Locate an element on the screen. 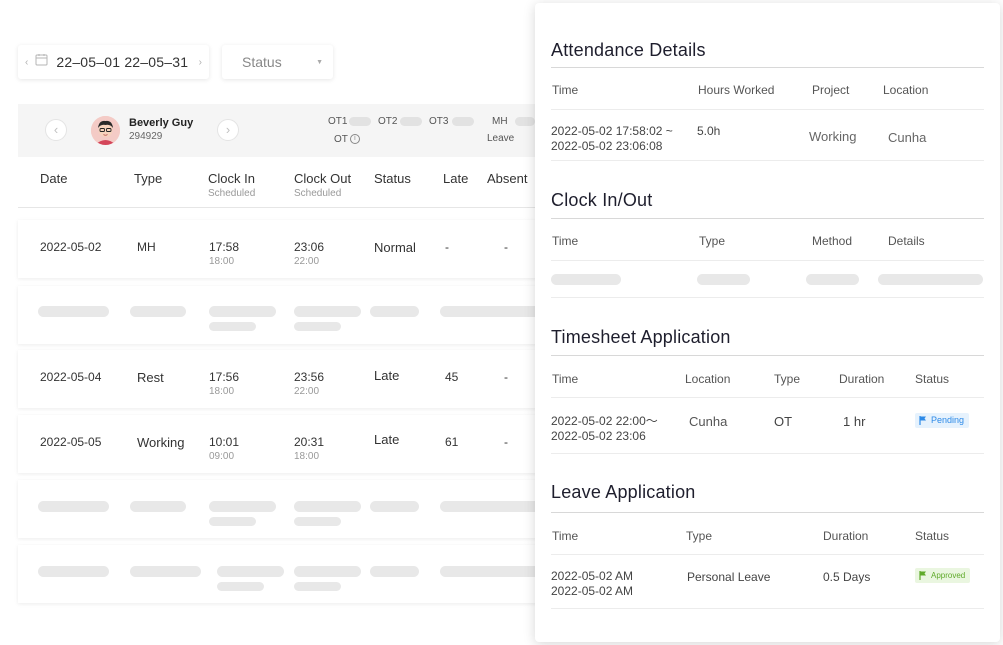 This screenshot has width=1003, height=645. section-title-clock: Clock In/Out is located at coordinates (602, 200).